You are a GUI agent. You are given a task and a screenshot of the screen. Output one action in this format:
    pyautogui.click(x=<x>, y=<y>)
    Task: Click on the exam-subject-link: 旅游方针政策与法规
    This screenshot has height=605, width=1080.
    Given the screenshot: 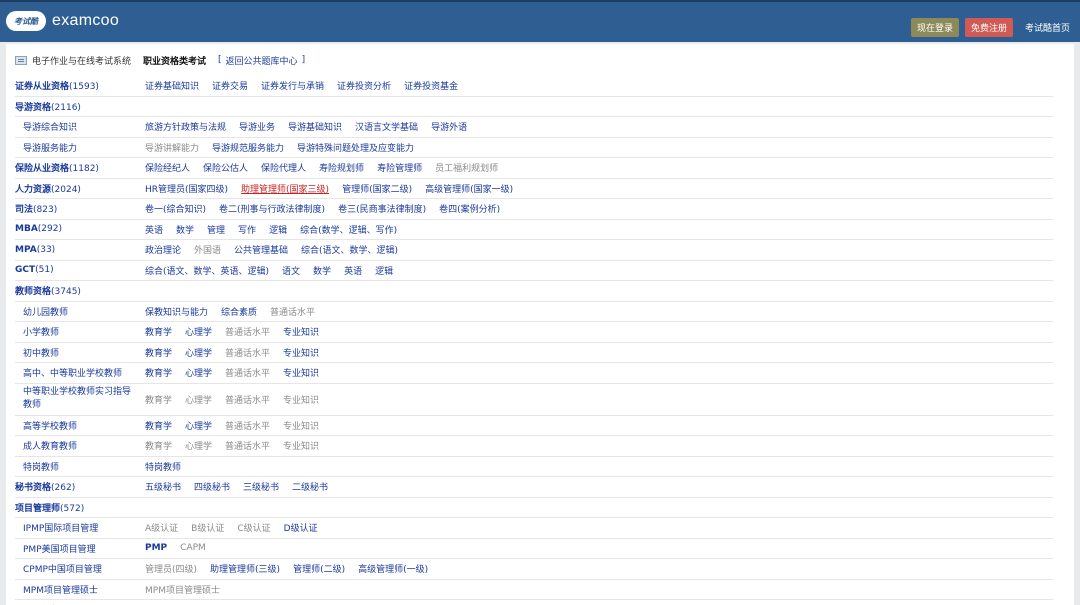 What is the action you would take?
    pyautogui.click(x=185, y=126)
    